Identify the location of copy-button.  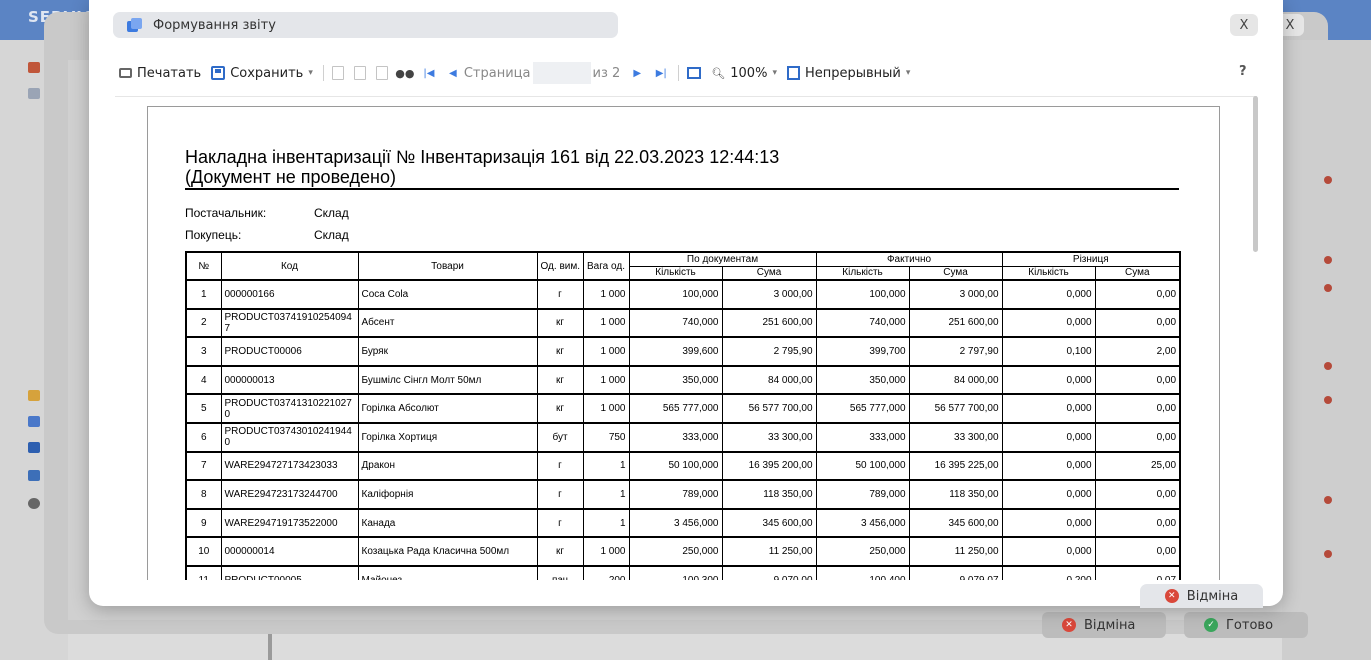
(381, 73).